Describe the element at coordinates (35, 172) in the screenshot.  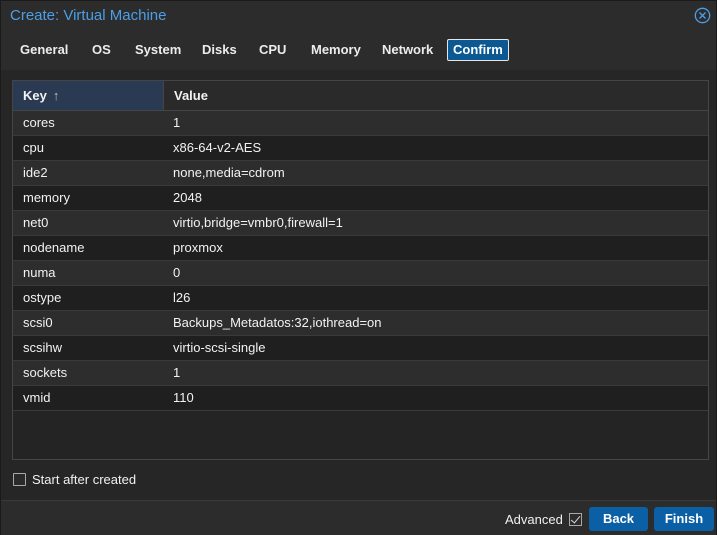
I see `key-cell: ide2` at that location.